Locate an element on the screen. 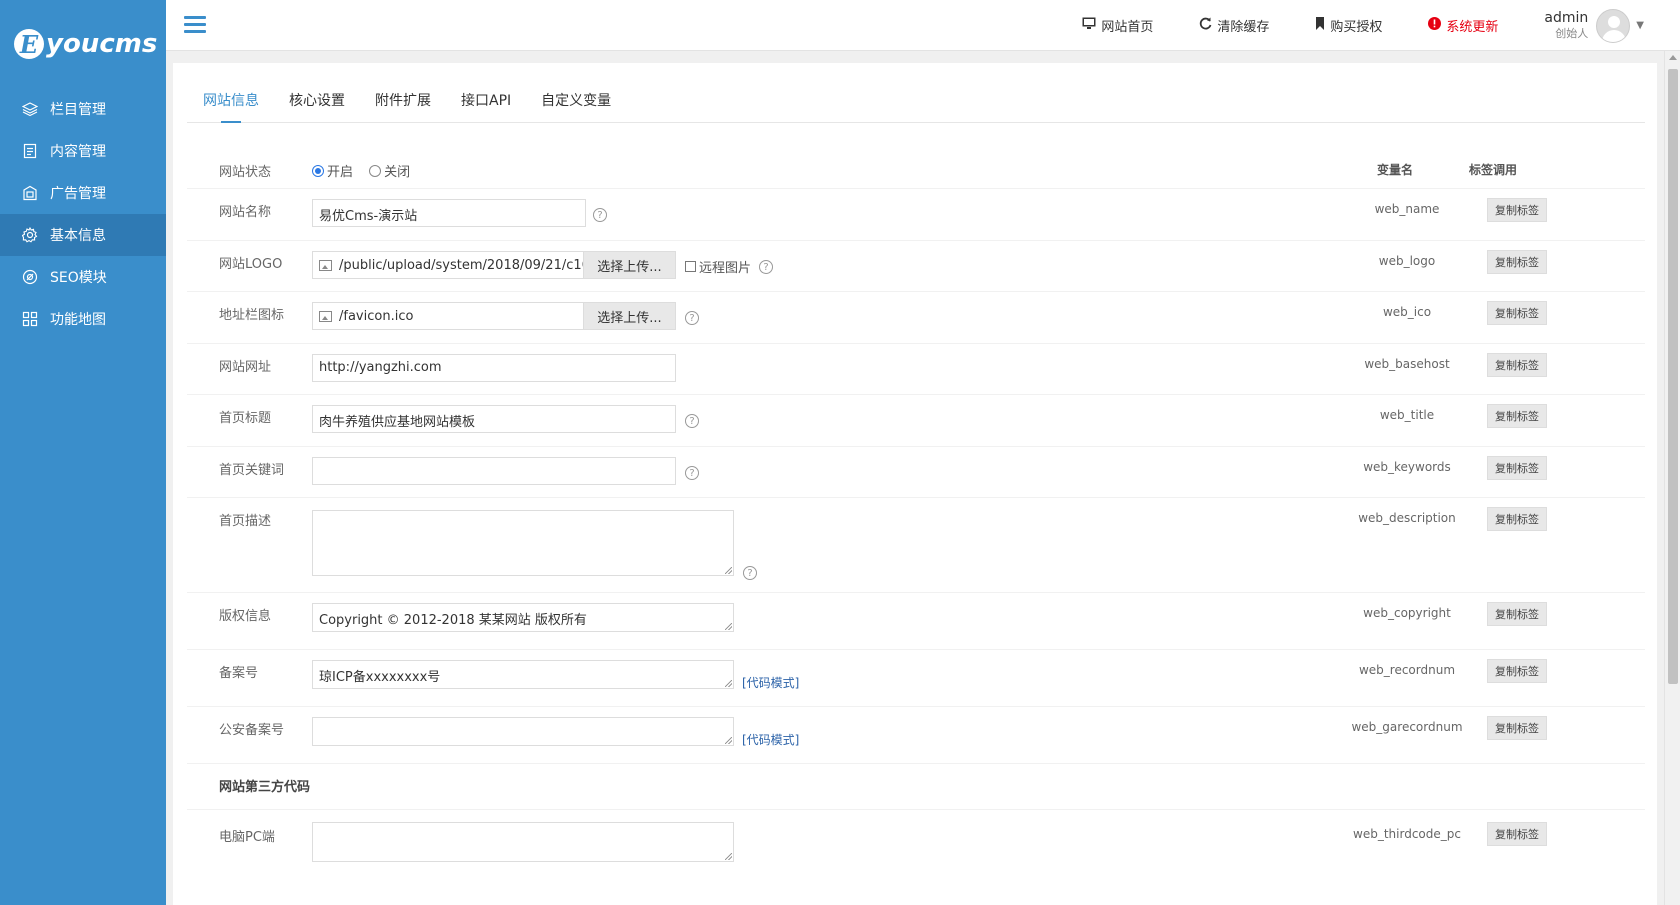  user-menu: admin 创始人 ▼ is located at coordinates (1594, 25).